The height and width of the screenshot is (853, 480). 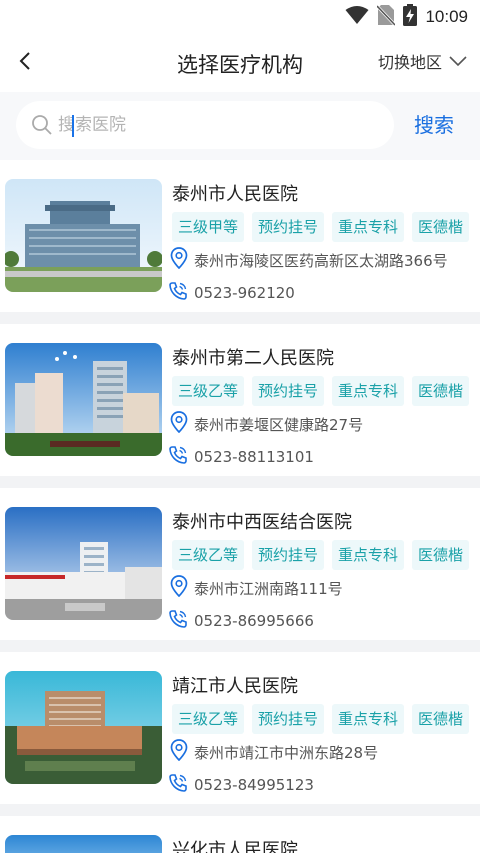 What do you see at coordinates (321, 260) in the screenshot?
I see `hospital-address: 泰州市海陵区医药高新区太湖路366号` at bounding box center [321, 260].